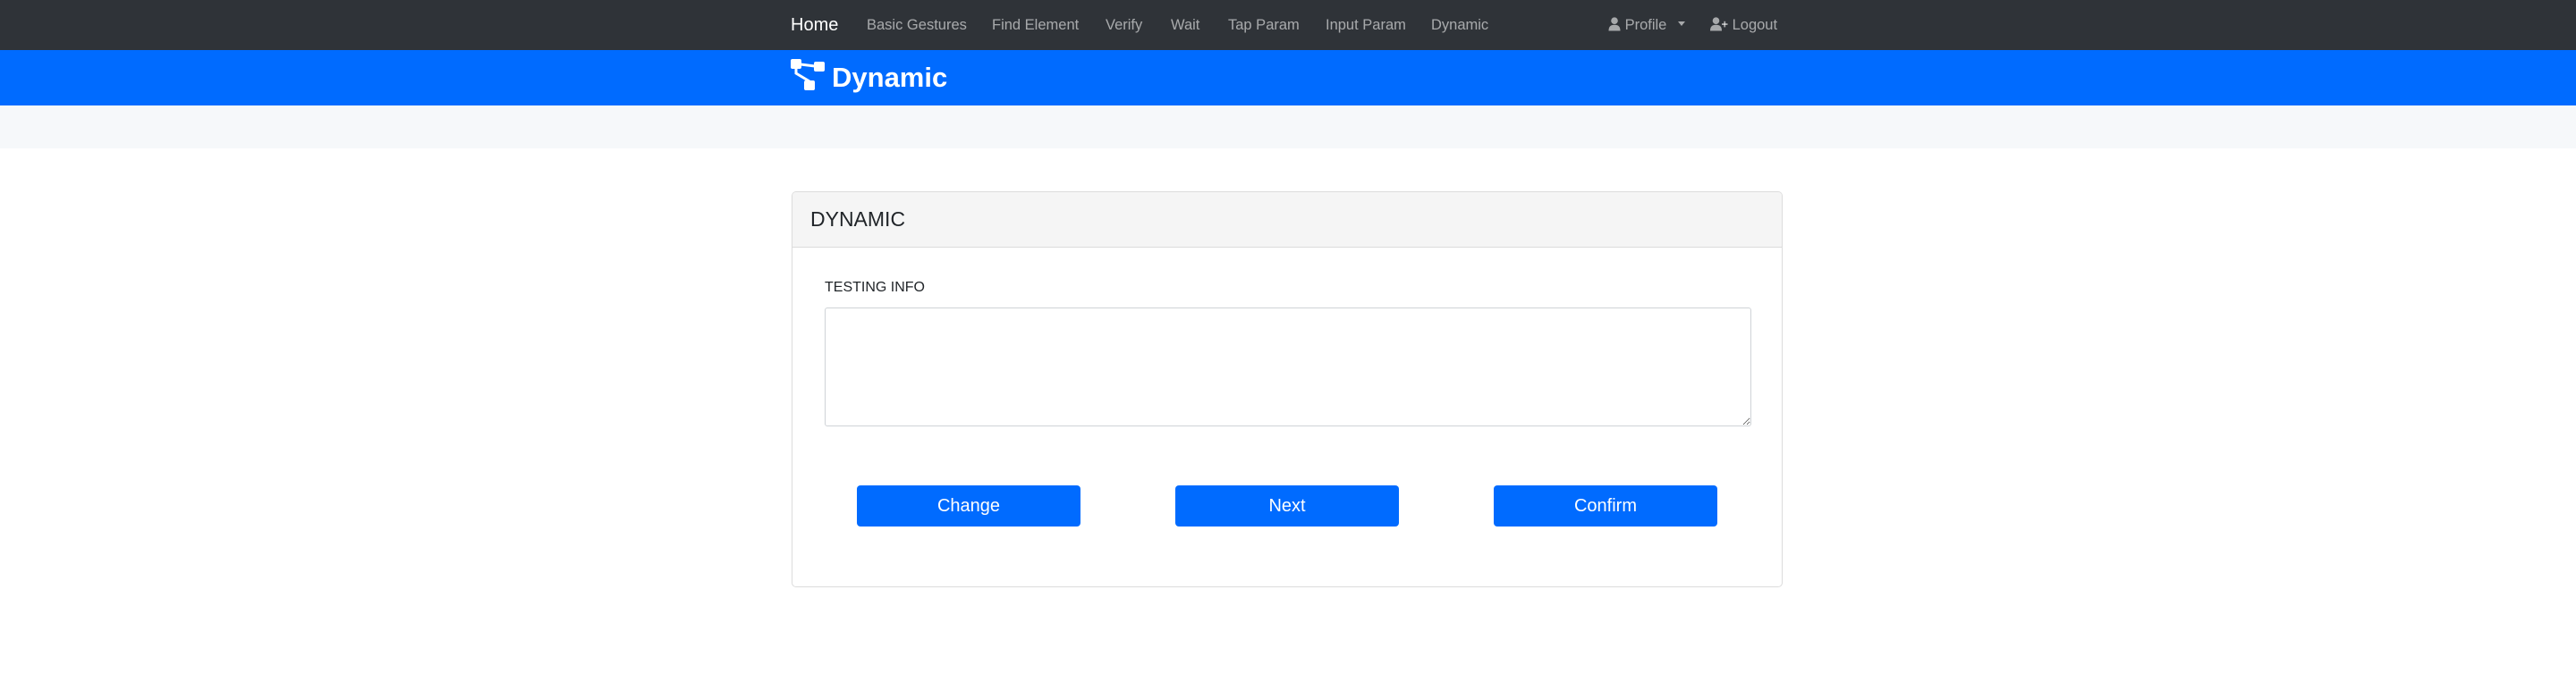 This screenshot has height=674, width=2576. Describe the element at coordinates (814, 25) in the screenshot. I see `nav-home-link: Home` at that location.